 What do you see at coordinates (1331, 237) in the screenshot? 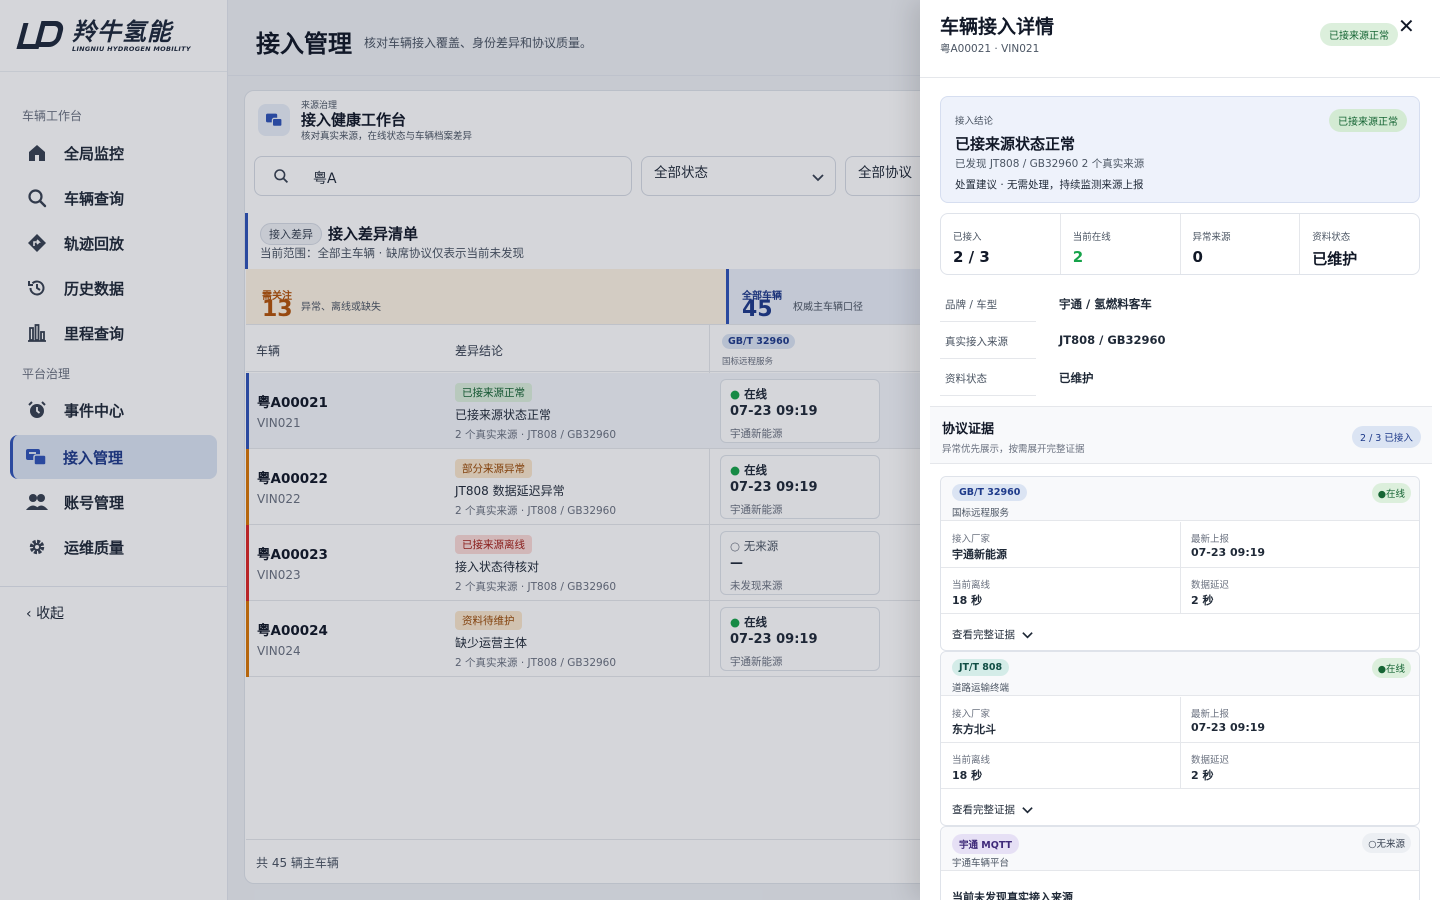
I see `metric-label: 资料状态` at bounding box center [1331, 237].